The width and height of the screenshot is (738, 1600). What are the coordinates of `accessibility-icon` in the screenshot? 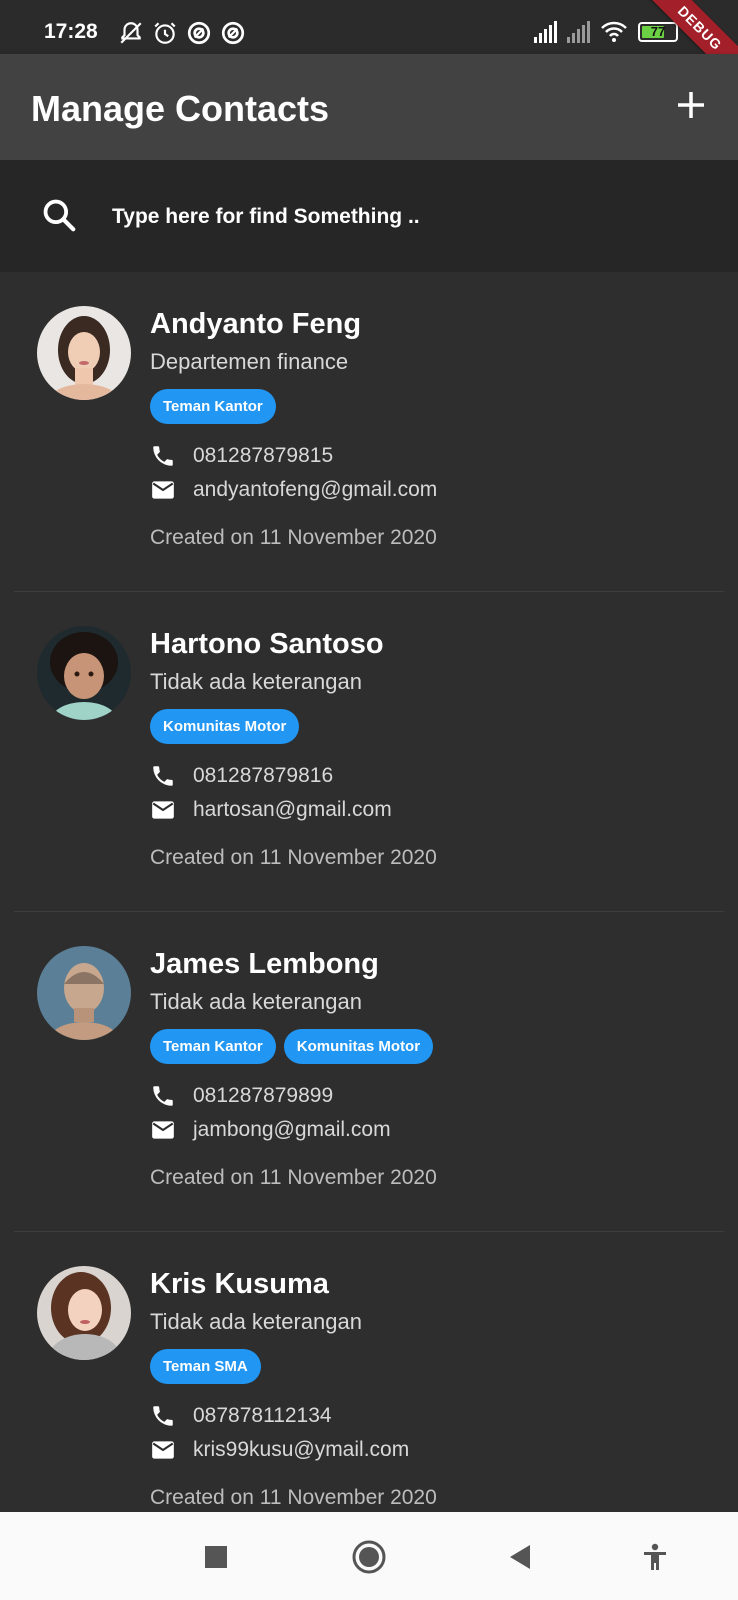 It's located at (655, 1557).